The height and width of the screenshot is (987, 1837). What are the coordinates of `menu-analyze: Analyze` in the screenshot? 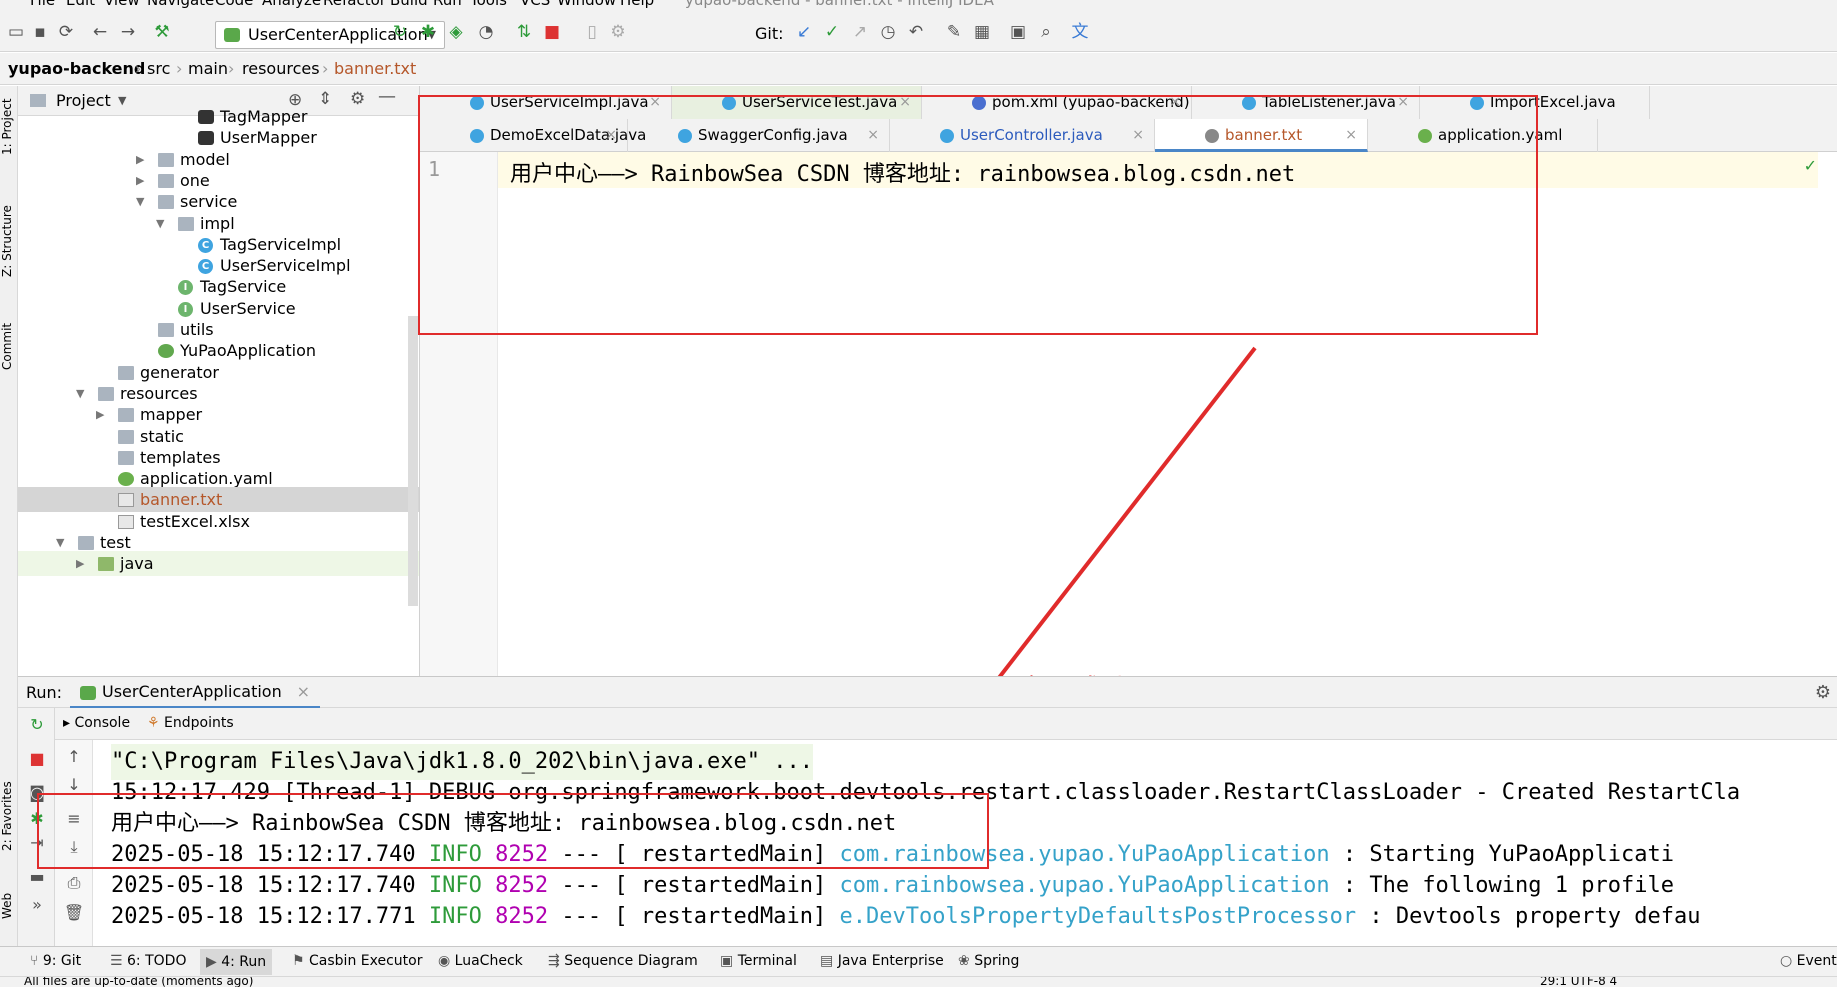 It's located at (291, 4).